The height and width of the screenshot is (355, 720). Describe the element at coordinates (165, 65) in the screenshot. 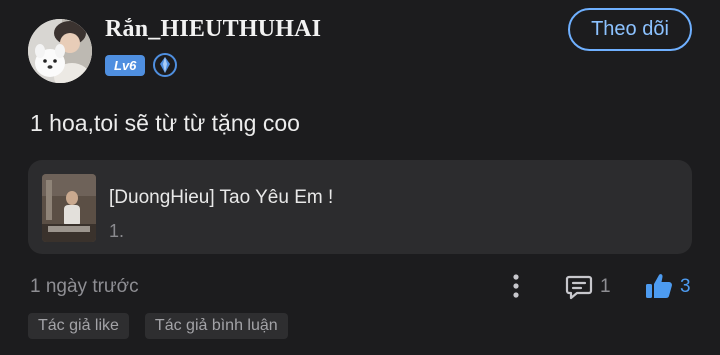

I see `diamond-badge-icon` at that location.